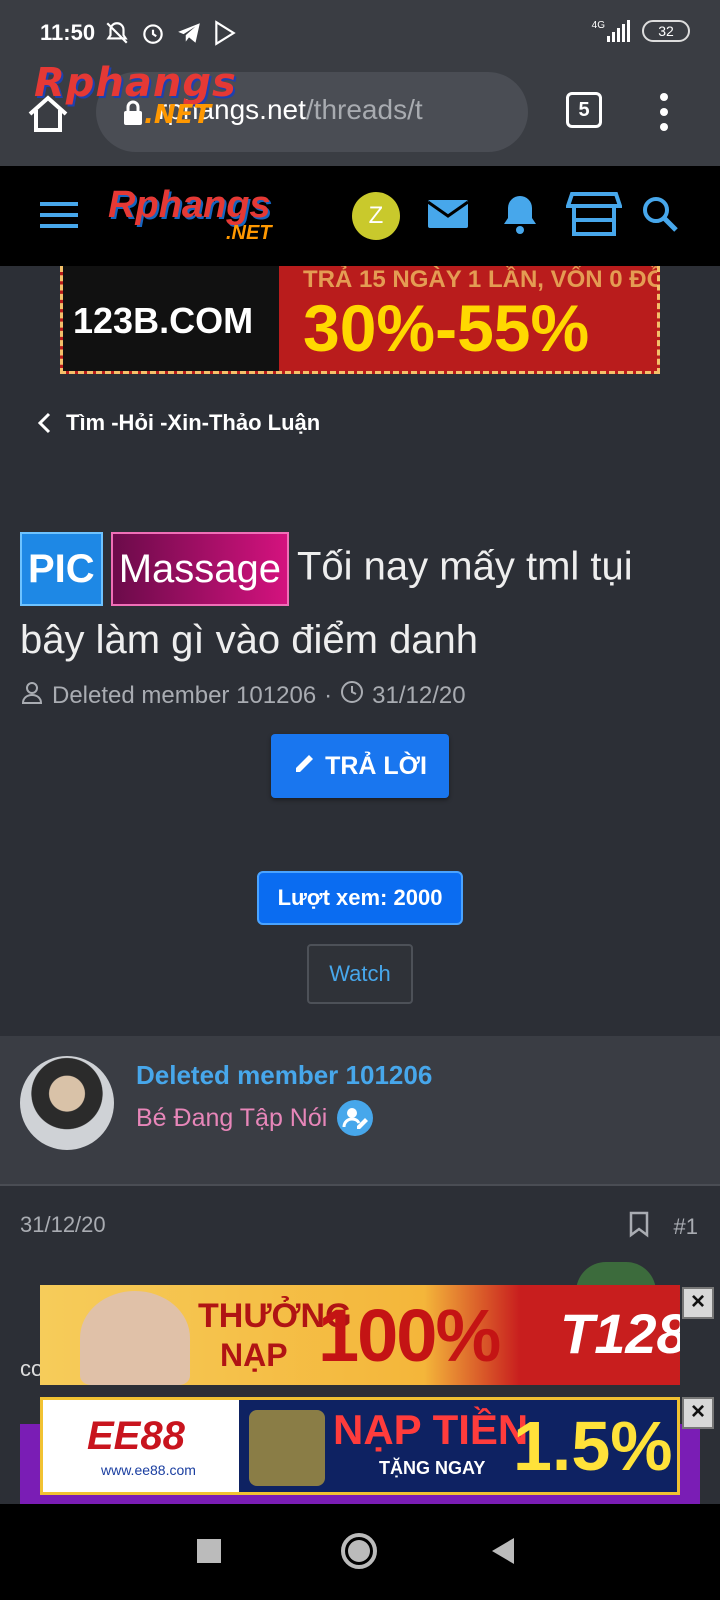 This screenshot has width=720, height=1600. What do you see at coordinates (254, 1355) in the screenshot?
I see `ad-t128-line2: NẠP` at bounding box center [254, 1355].